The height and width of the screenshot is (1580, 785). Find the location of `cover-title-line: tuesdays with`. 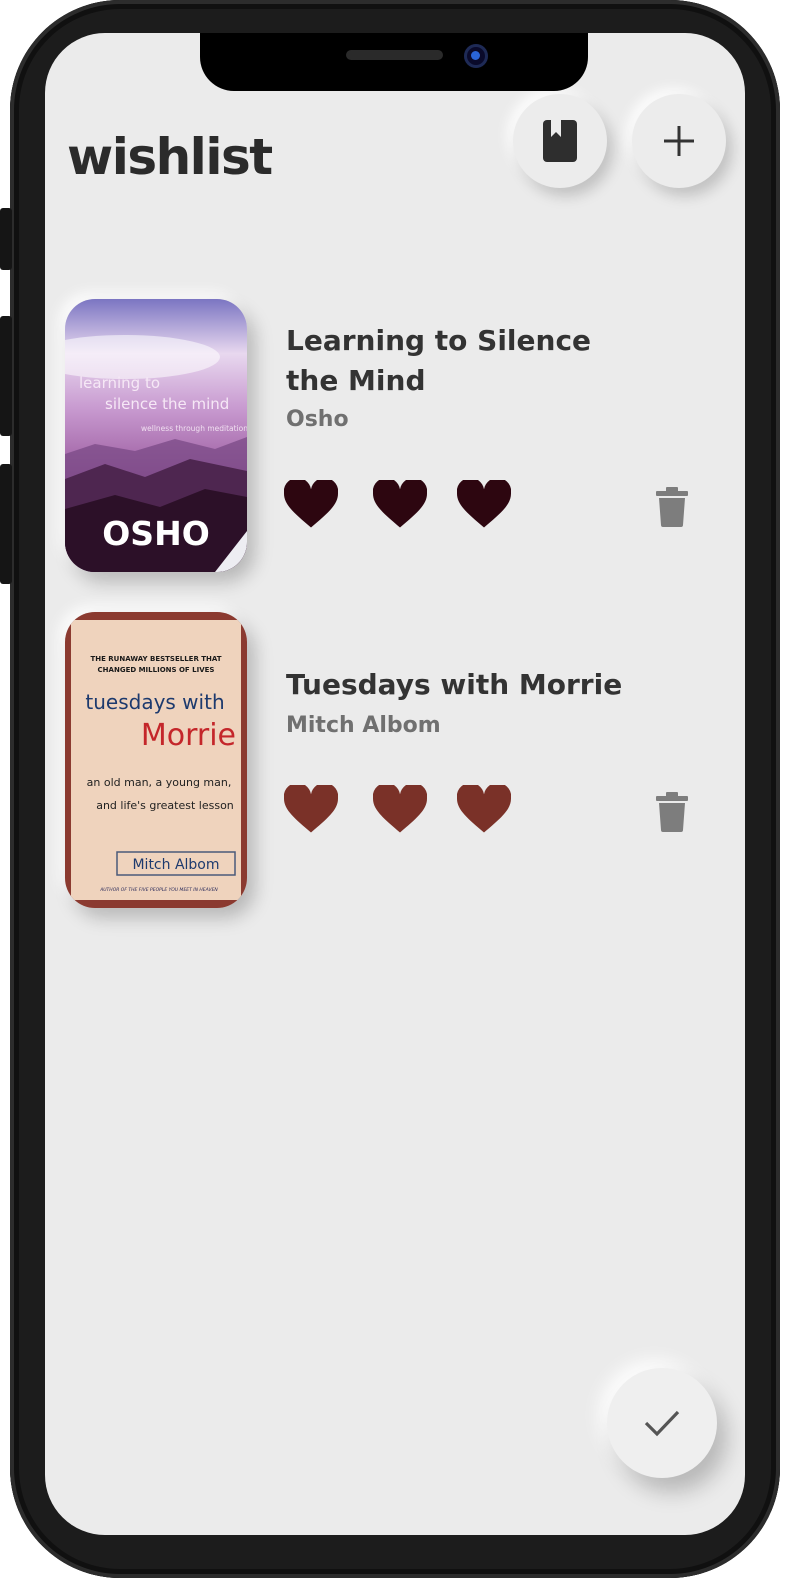

cover-title-line: tuesdays with is located at coordinates (154, 702).